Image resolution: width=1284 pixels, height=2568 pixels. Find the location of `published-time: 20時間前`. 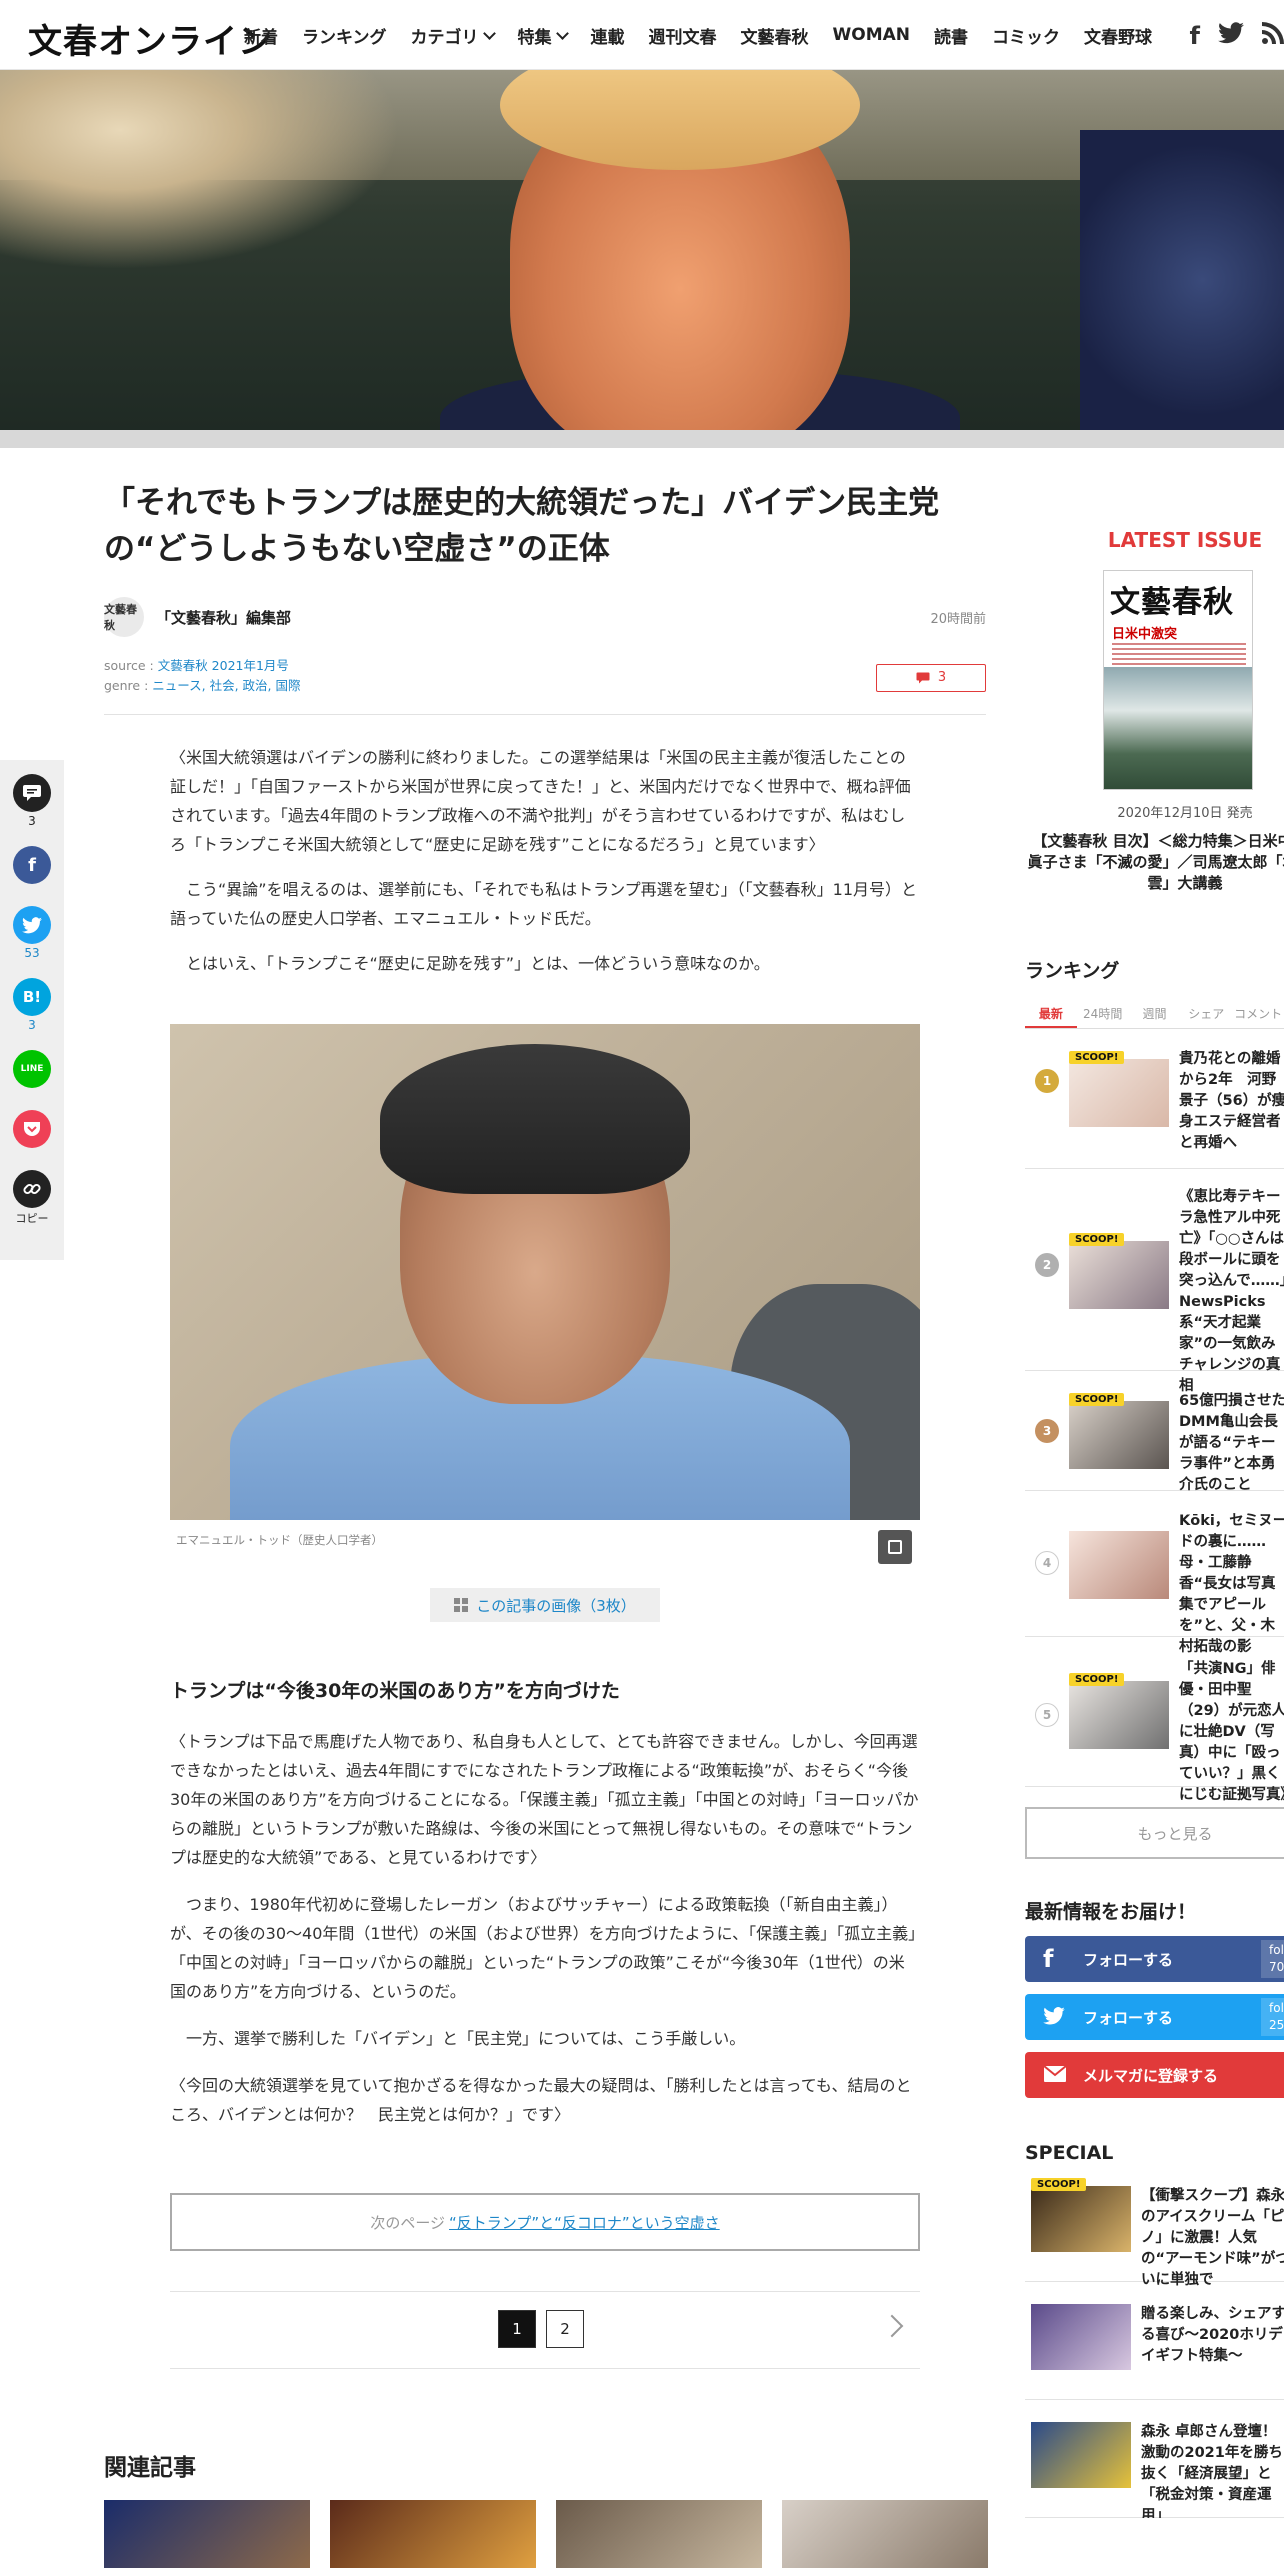

published-time: 20時間前 is located at coordinates (958, 619).